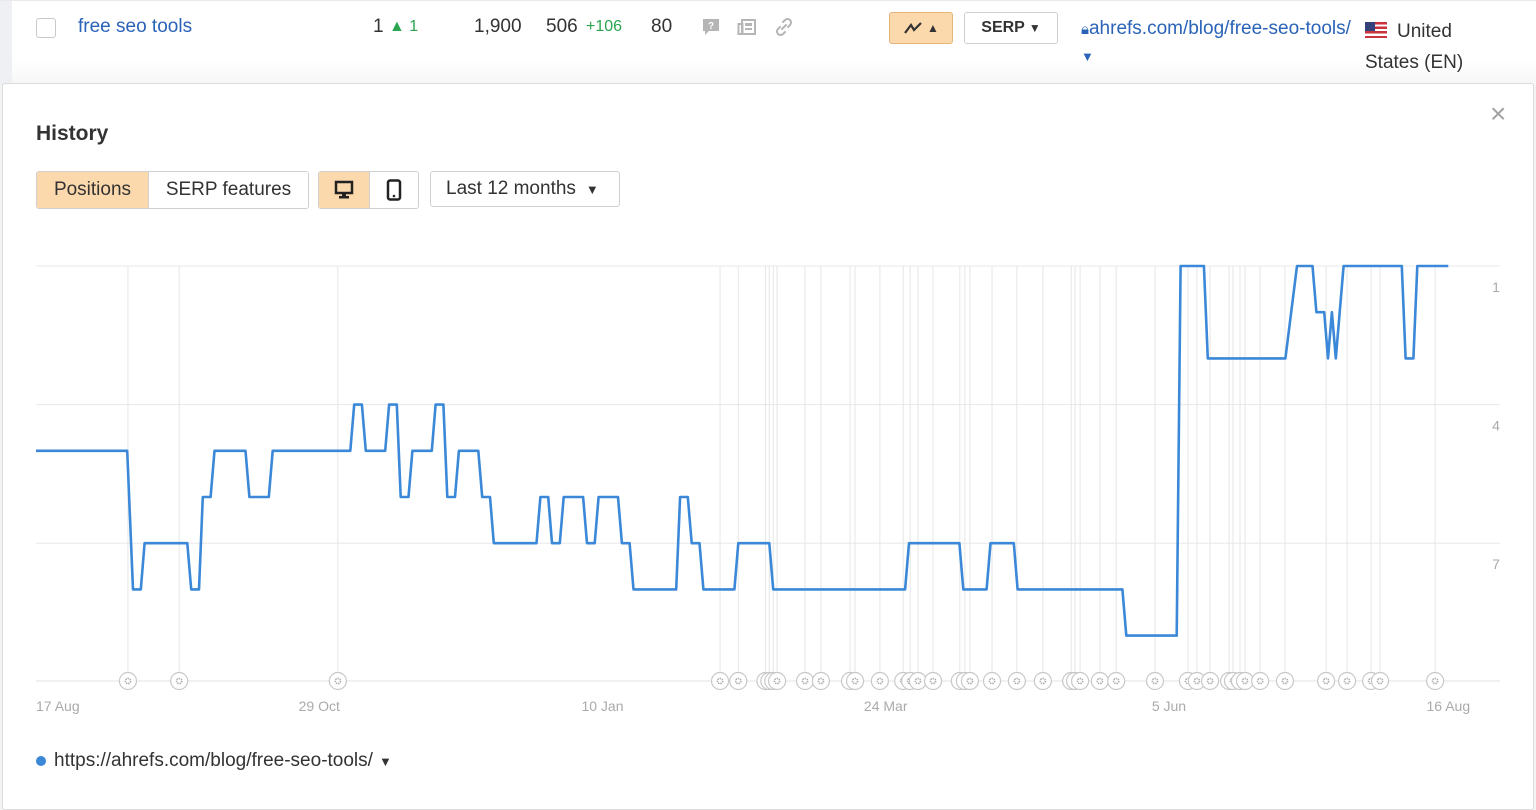 The width and height of the screenshot is (1536, 810). What do you see at coordinates (1085, 29) in the screenshot?
I see `lock-icon: 🔒︎` at bounding box center [1085, 29].